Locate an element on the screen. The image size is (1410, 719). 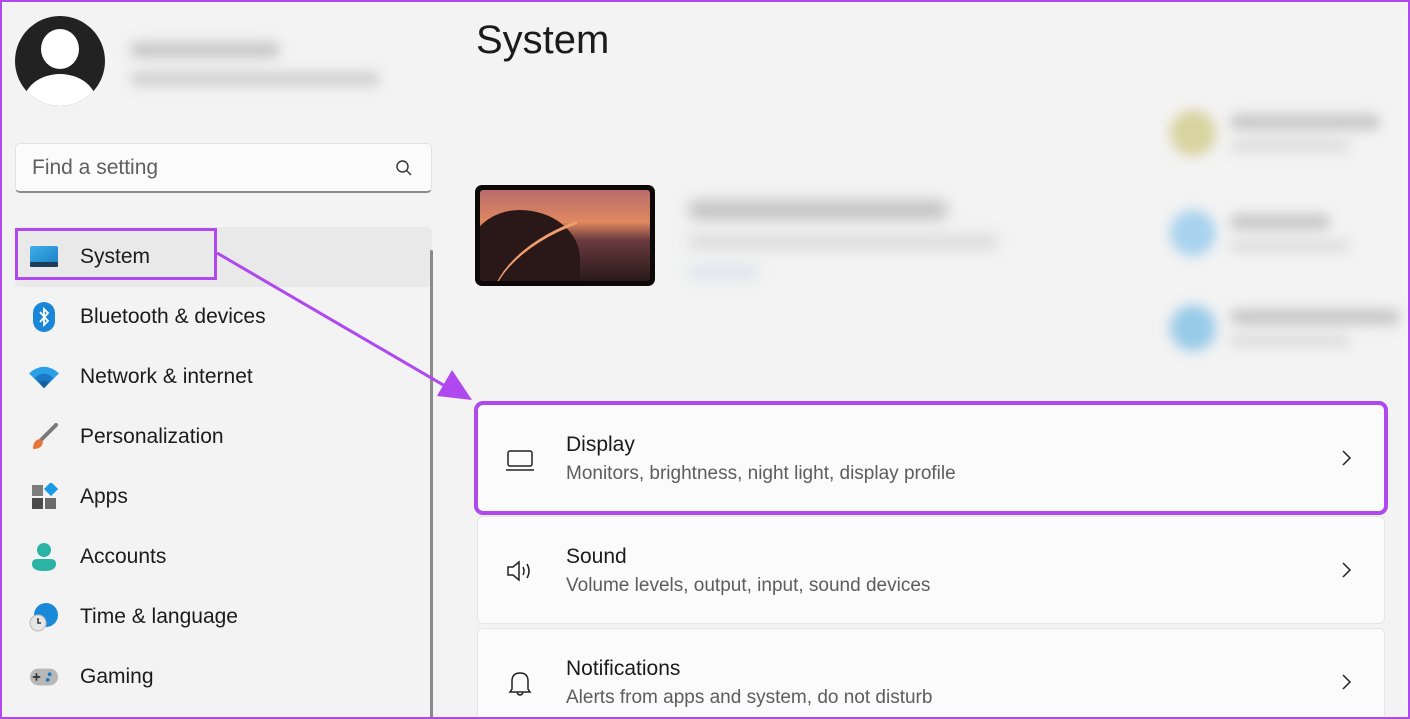
settings-search-box is located at coordinates (223, 168).